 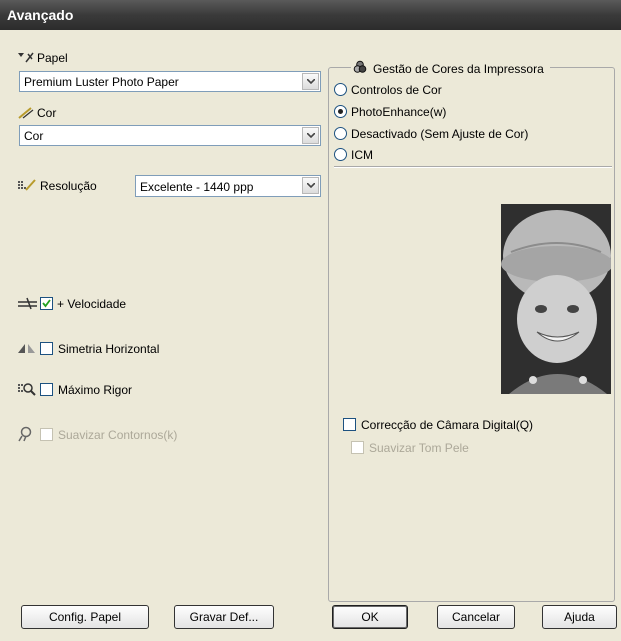 What do you see at coordinates (46, 348) in the screenshot?
I see `mirror-checkbox` at bounding box center [46, 348].